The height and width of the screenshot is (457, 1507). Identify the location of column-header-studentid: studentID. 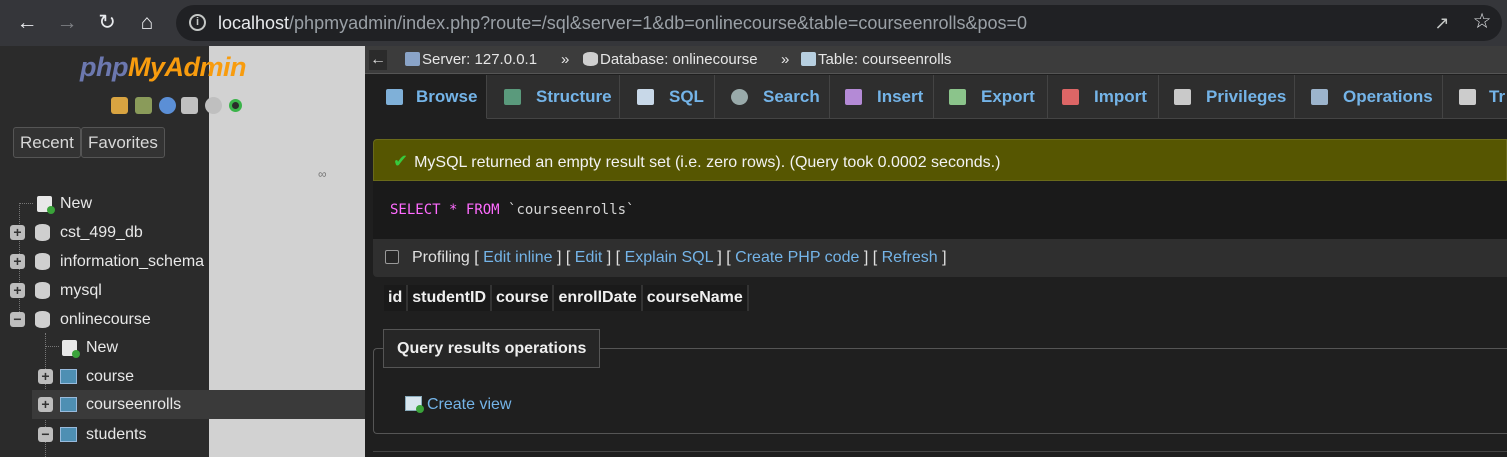
(449, 298).